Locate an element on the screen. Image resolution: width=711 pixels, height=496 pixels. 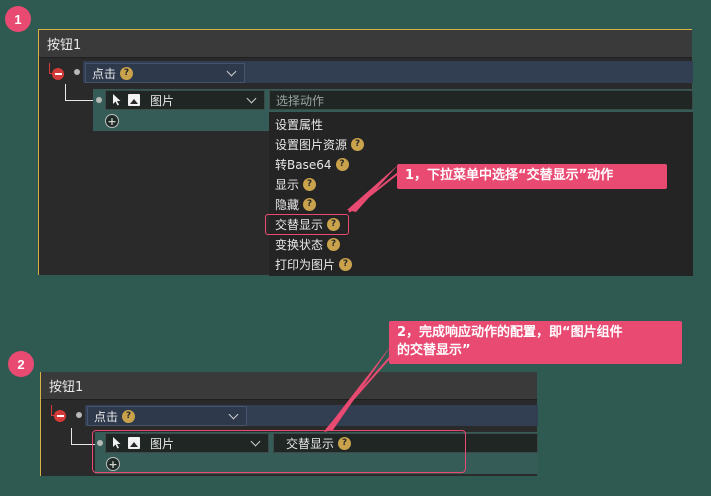
target-select: 图片 is located at coordinates (185, 100).